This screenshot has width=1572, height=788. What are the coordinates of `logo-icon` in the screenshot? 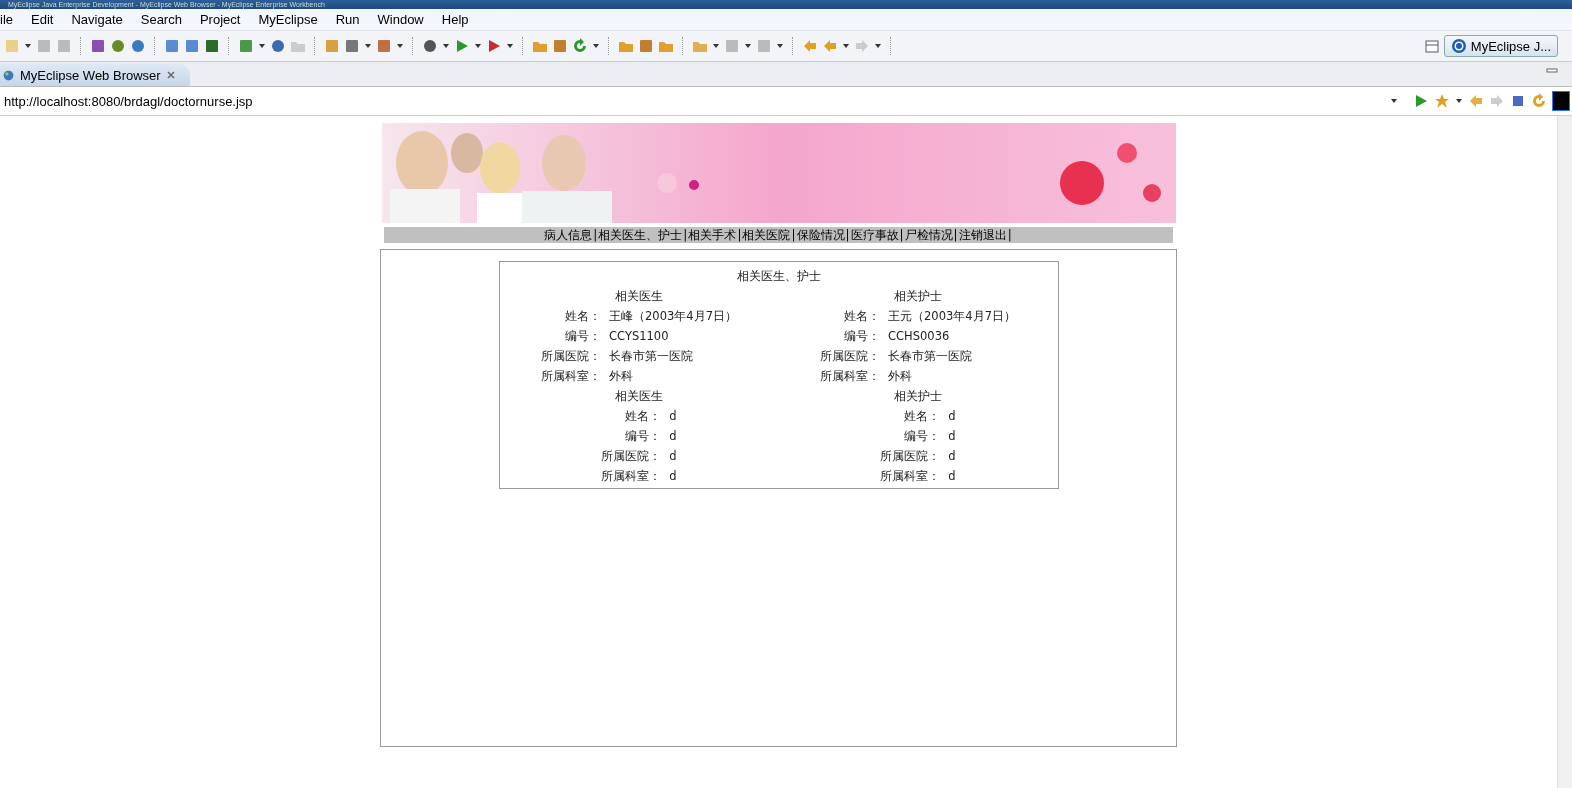 It's located at (1458, 46).